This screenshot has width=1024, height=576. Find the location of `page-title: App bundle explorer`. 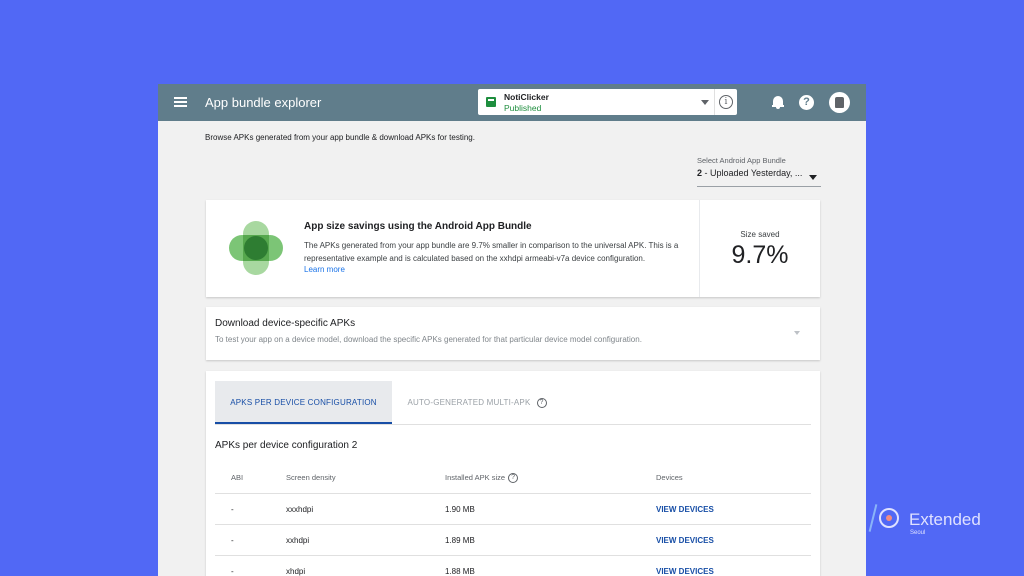

page-title: App bundle explorer is located at coordinates (263, 102).